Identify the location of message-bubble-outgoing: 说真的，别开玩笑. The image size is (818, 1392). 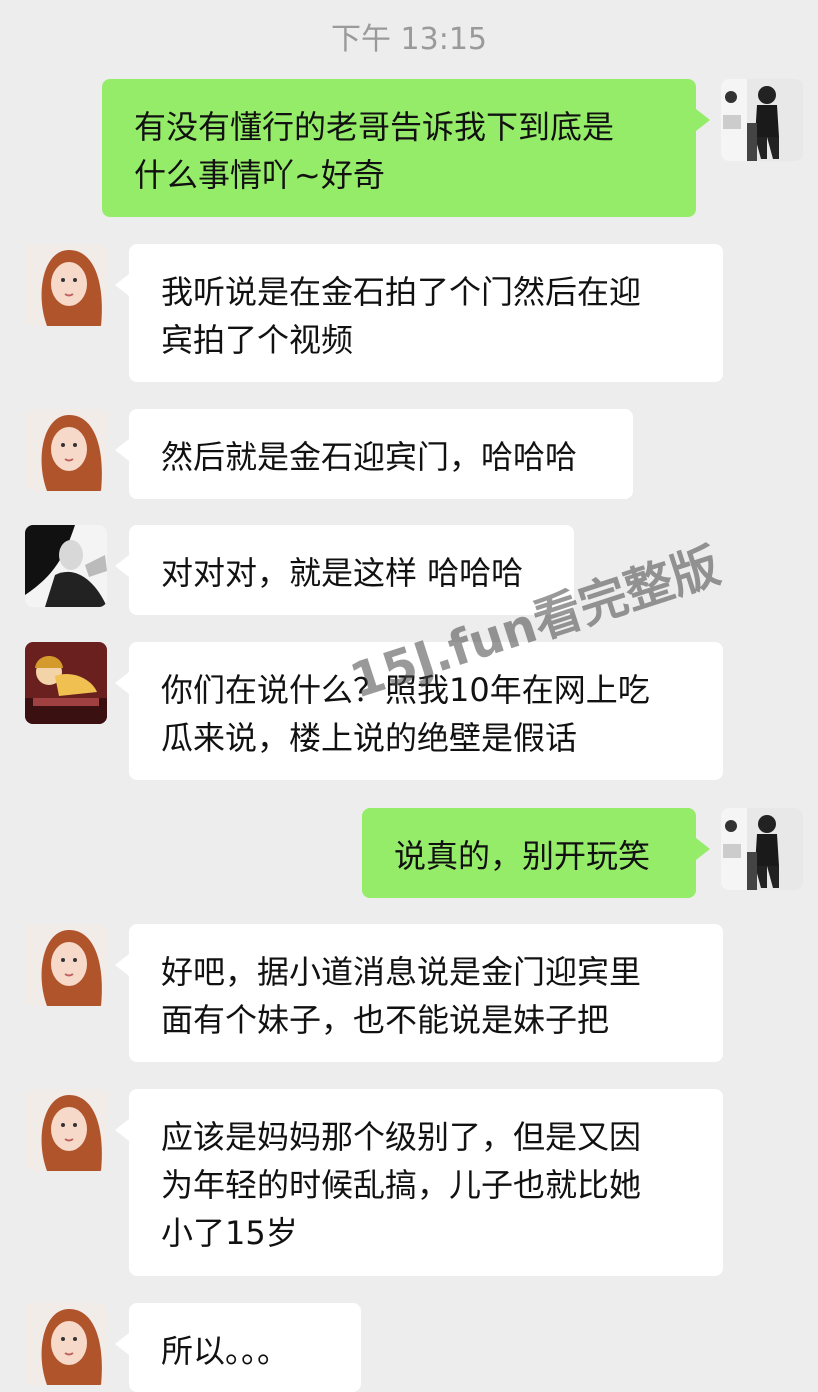
(536, 853).